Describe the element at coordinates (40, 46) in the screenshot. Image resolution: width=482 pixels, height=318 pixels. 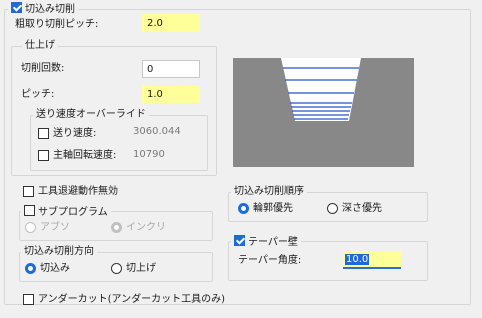
I see `finish-legend: 仕上げ` at that location.